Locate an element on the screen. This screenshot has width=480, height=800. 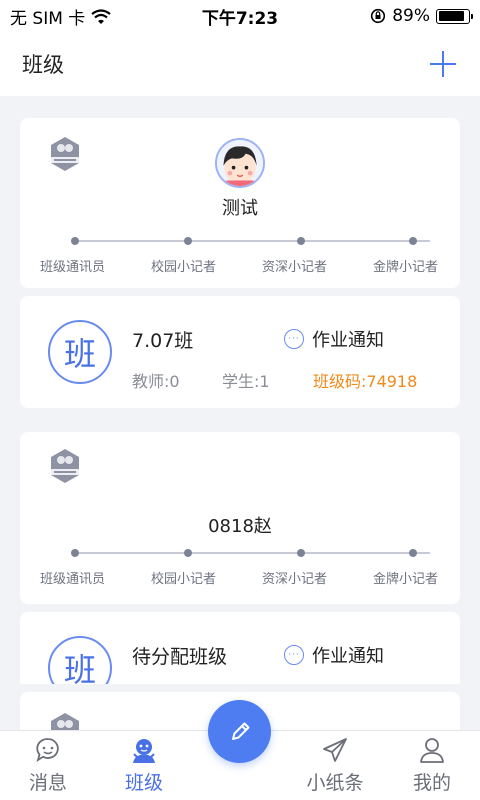
girl-avatar-icon is located at coordinates (240, 163).